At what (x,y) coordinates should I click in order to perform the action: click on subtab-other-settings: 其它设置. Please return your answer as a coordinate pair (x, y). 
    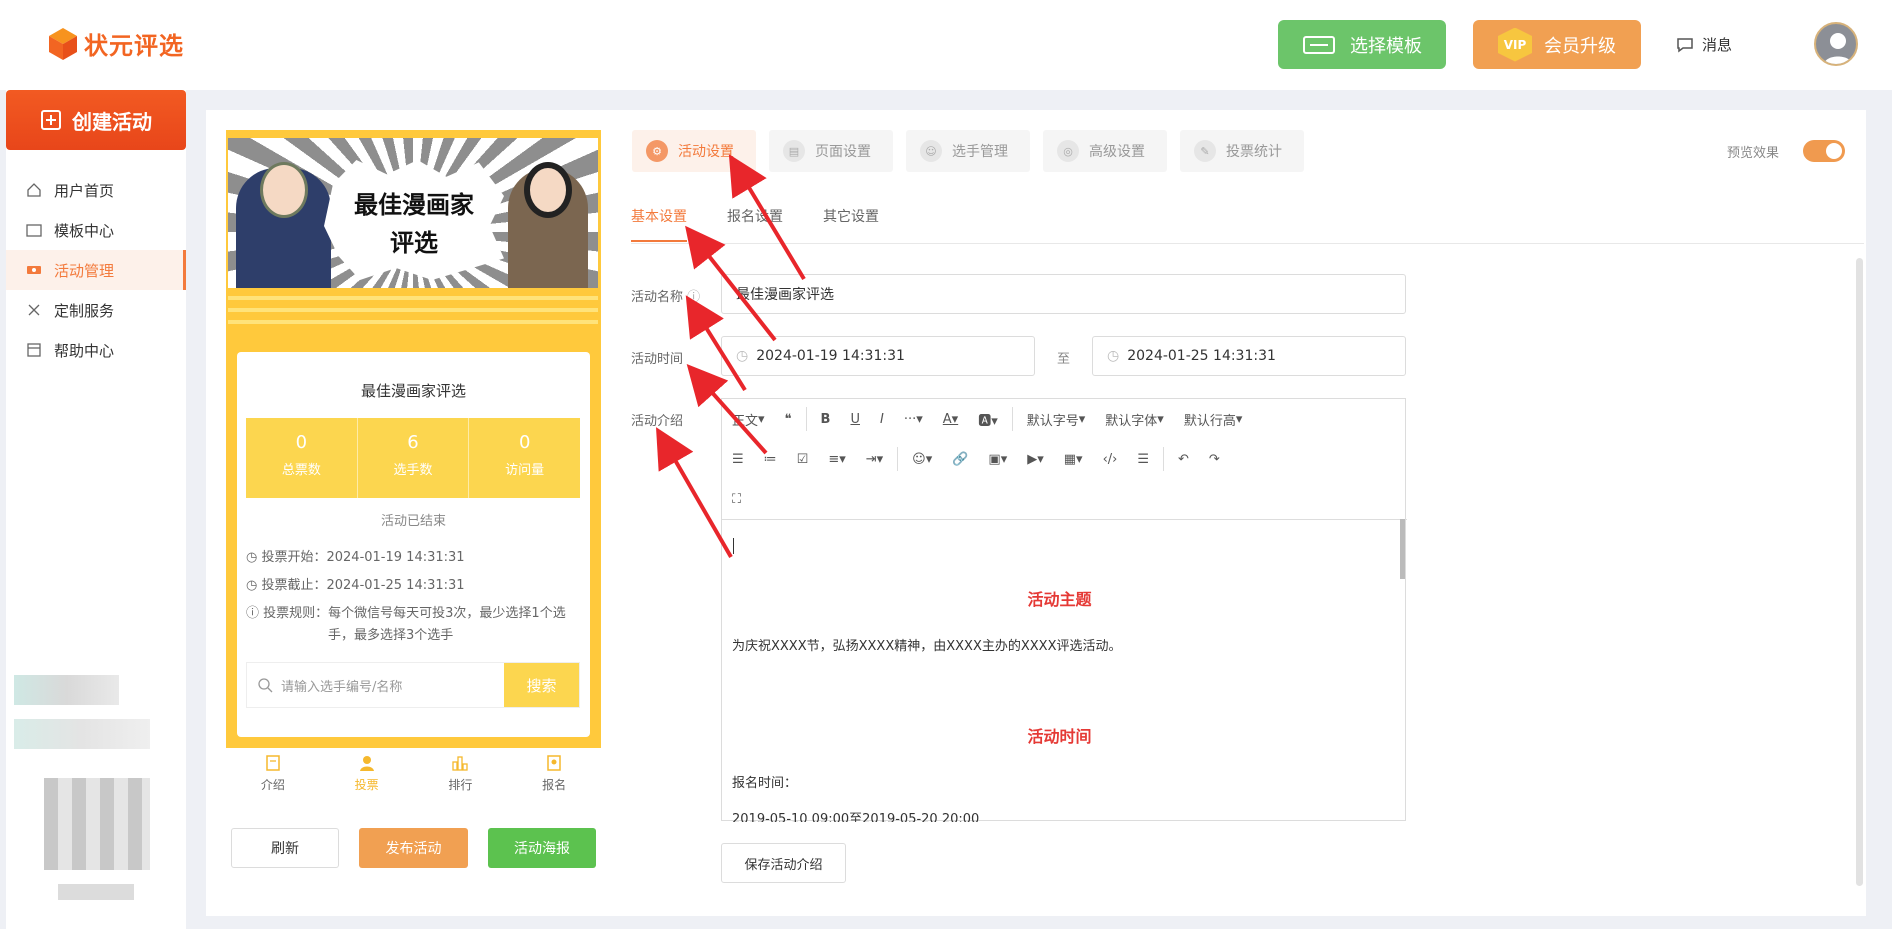
    Looking at the image, I should click on (851, 216).